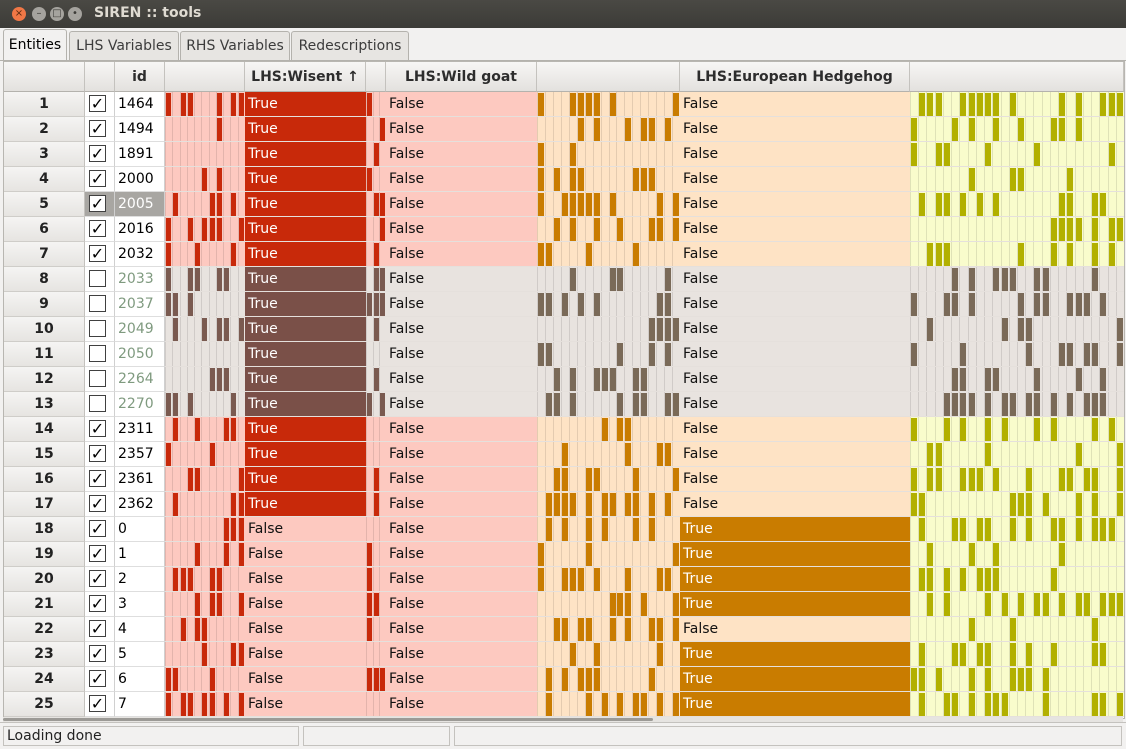 The image size is (1126, 749). I want to click on entity-id: 0, so click(140, 529).